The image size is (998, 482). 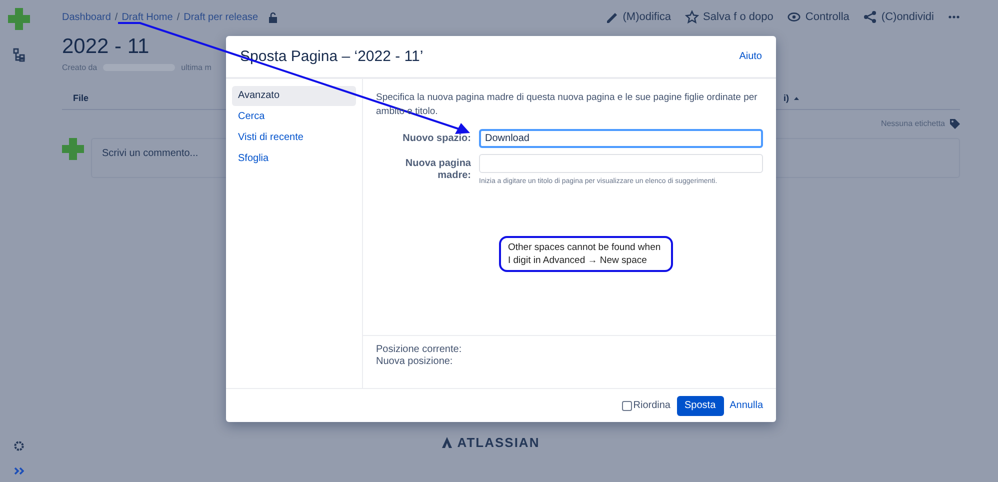 What do you see at coordinates (621, 138) in the screenshot?
I see `text-field: Download` at bounding box center [621, 138].